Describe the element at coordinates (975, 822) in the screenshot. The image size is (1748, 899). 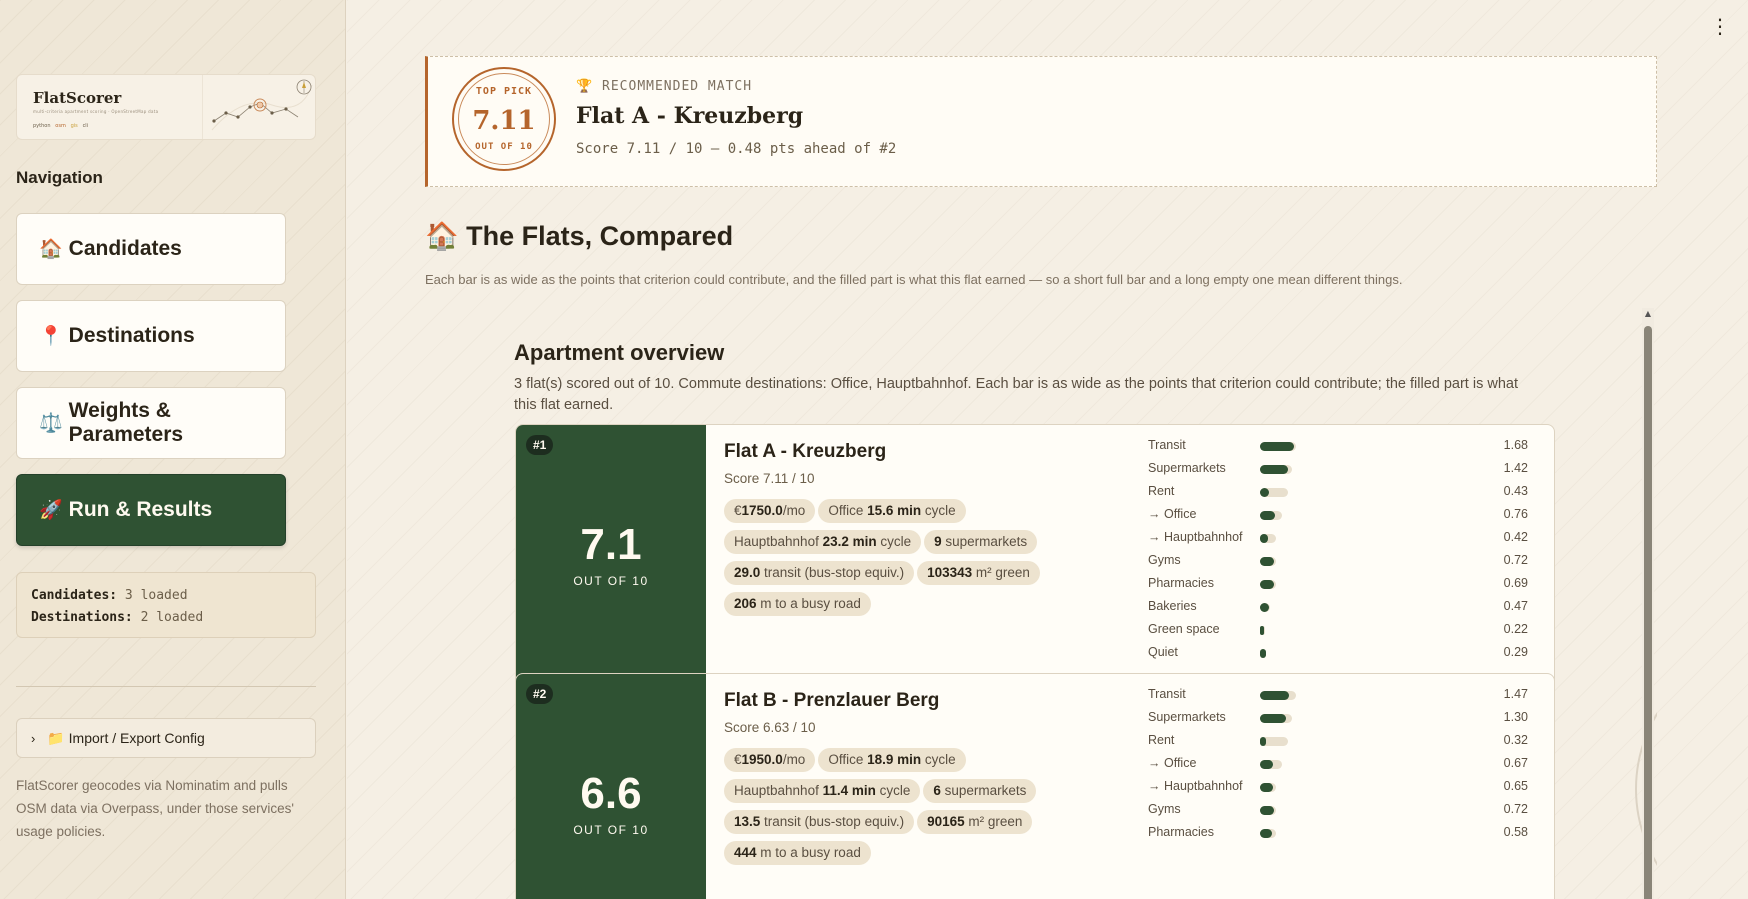
I see `metric-chip: 90165 m² green` at that location.